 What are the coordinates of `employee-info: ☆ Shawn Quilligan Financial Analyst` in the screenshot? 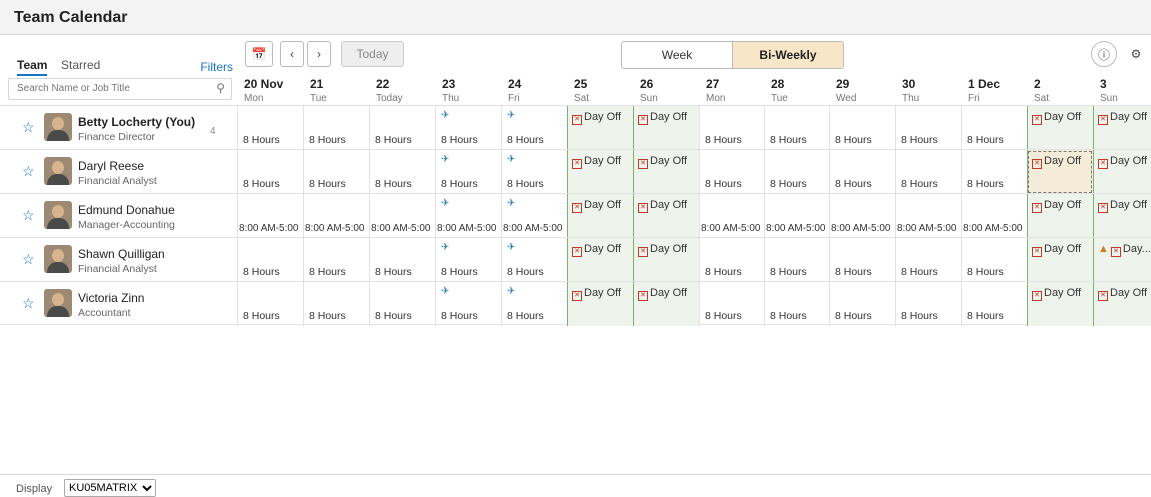 It's located at (118, 260).